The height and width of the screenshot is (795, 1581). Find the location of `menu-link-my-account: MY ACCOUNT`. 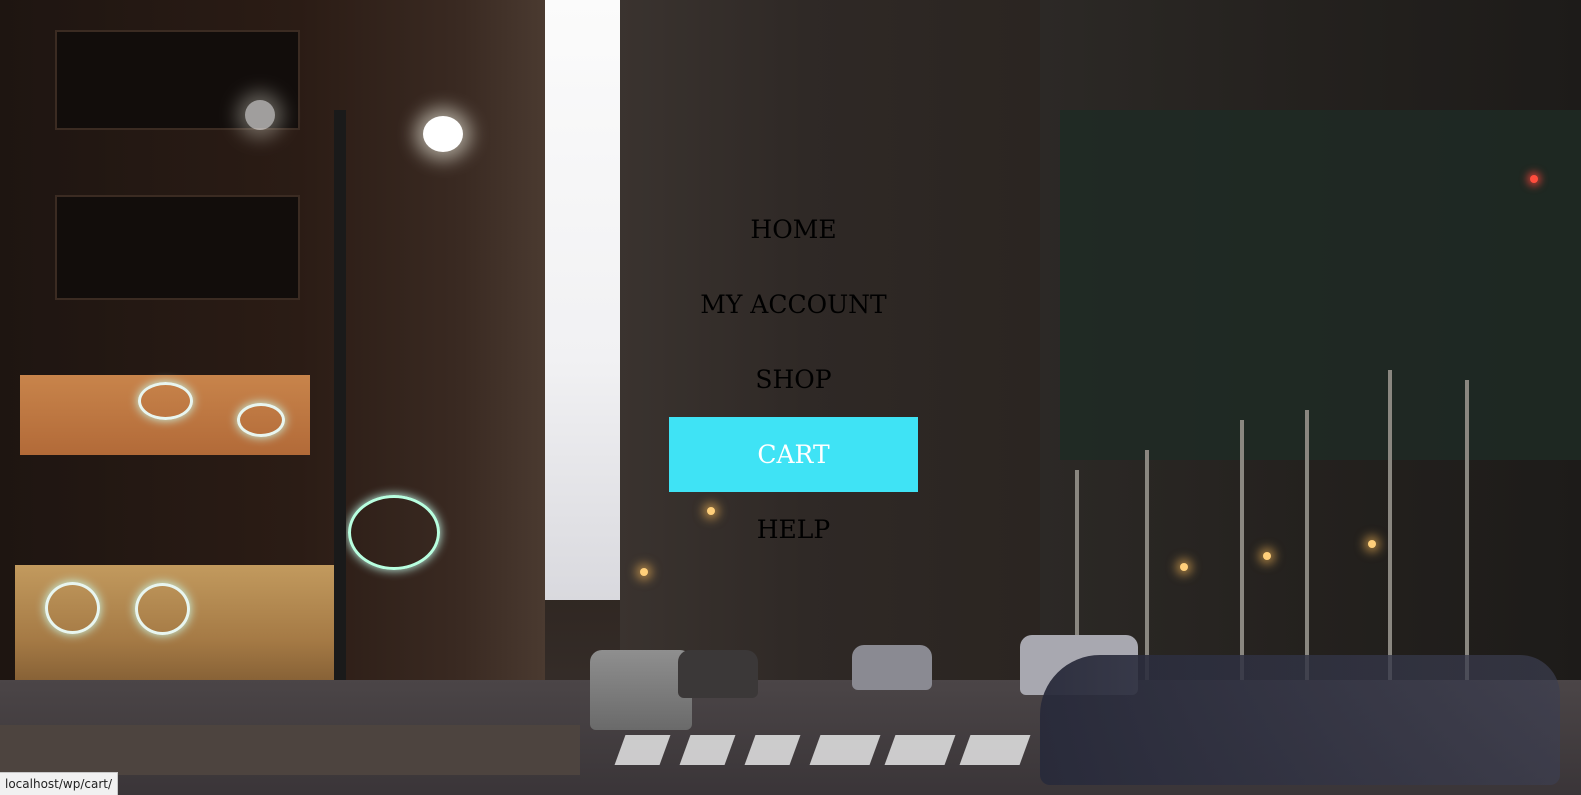

menu-link-my-account: MY ACCOUNT is located at coordinates (793, 304).